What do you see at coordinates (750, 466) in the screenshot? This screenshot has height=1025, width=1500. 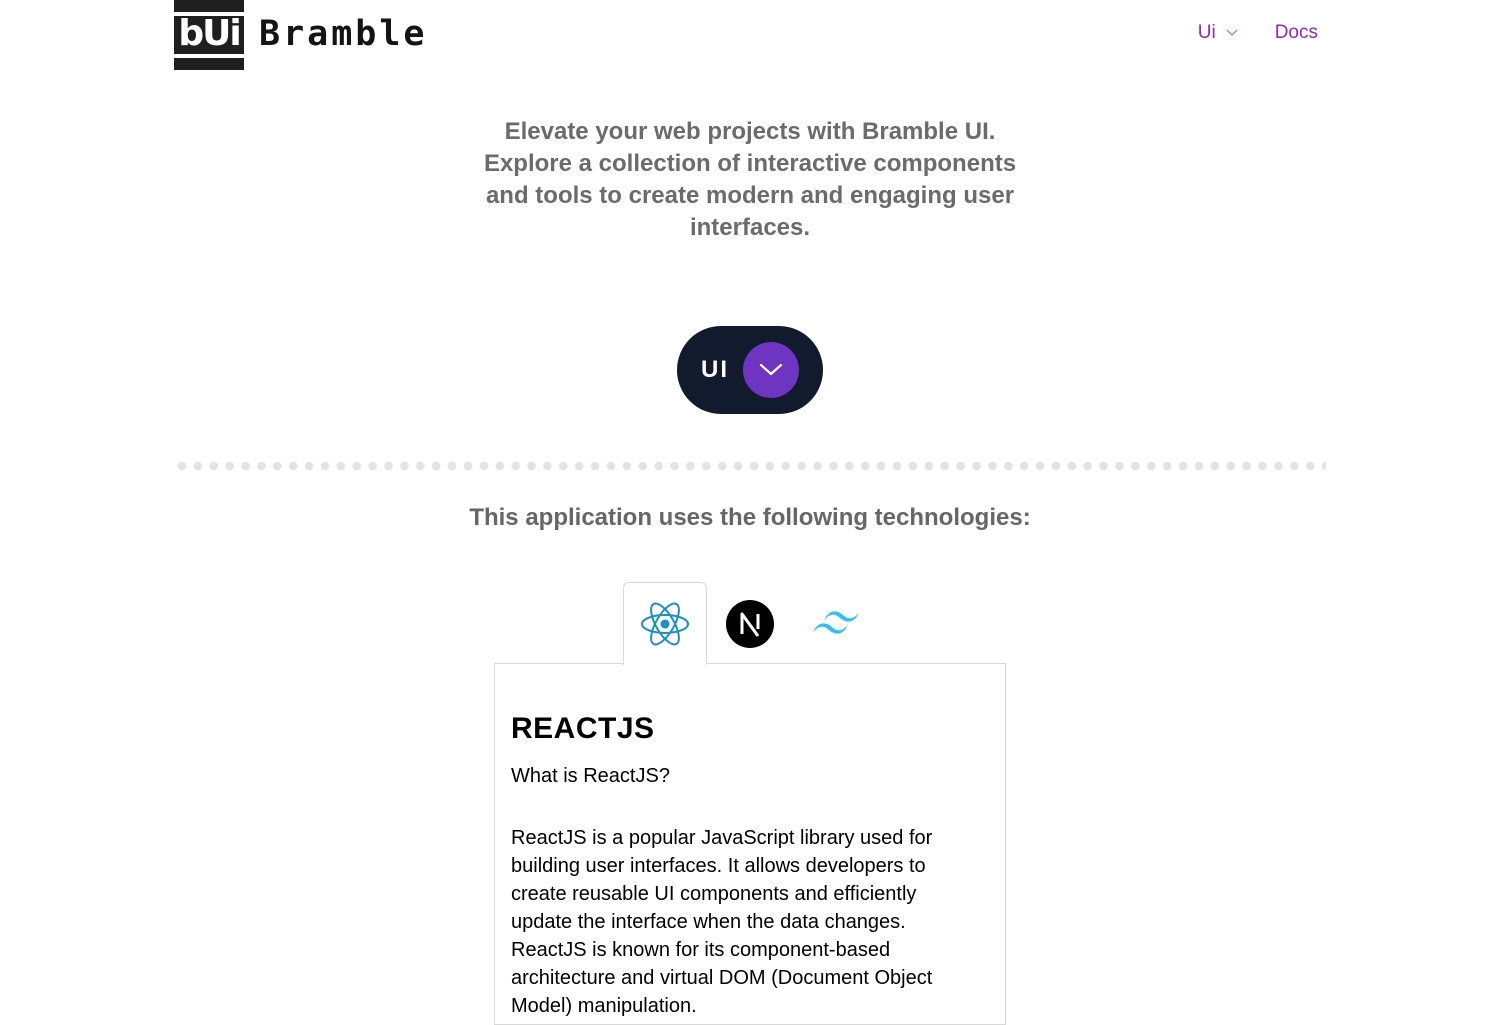 I see `dotted-divider` at bounding box center [750, 466].